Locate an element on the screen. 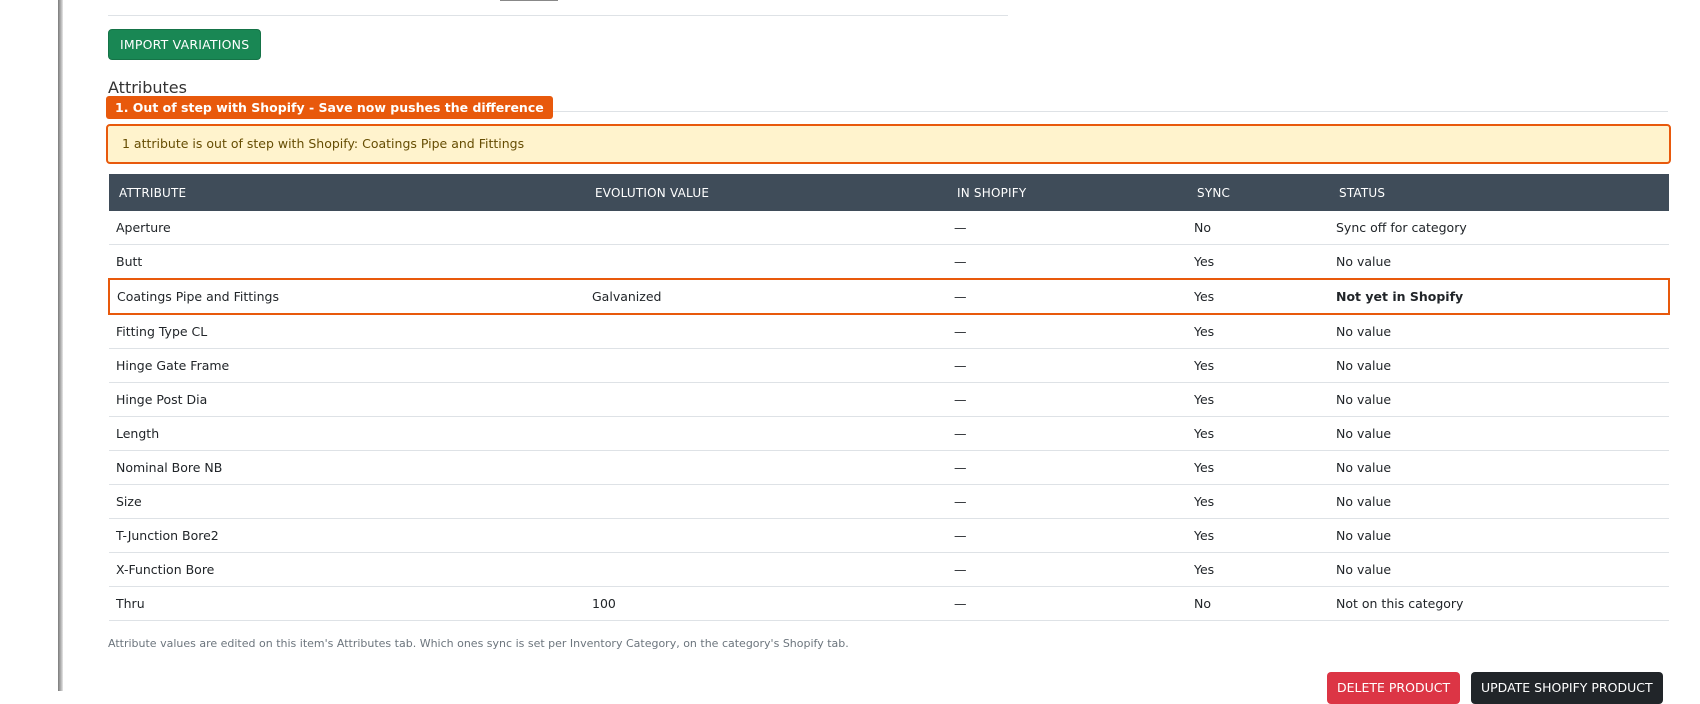  cell-attribute: Hinge Gate Frame is located at coordinates (347, 365).